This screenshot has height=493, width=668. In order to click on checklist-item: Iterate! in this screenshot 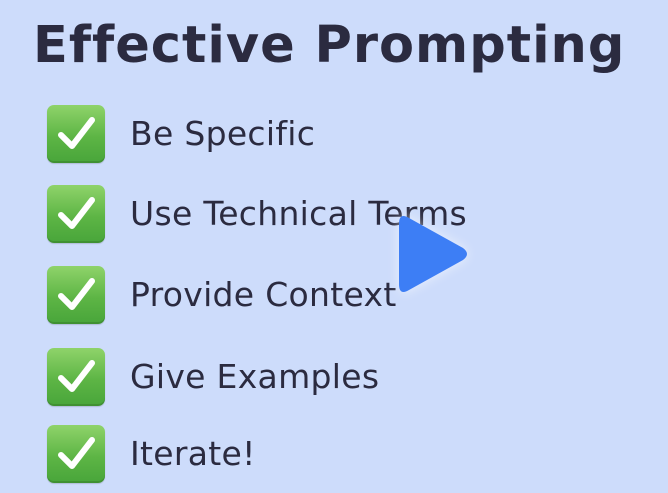, I will do `click(151, 454)`.